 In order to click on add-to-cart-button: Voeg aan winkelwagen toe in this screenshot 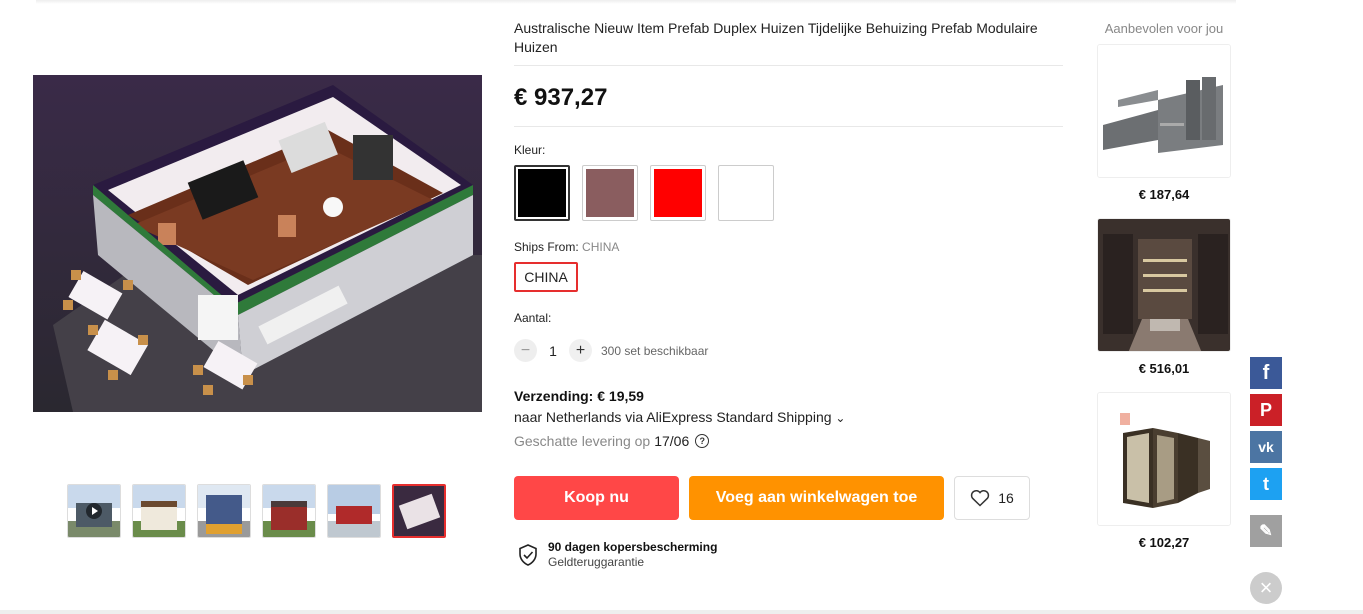, I will do `click(816, 498)`.